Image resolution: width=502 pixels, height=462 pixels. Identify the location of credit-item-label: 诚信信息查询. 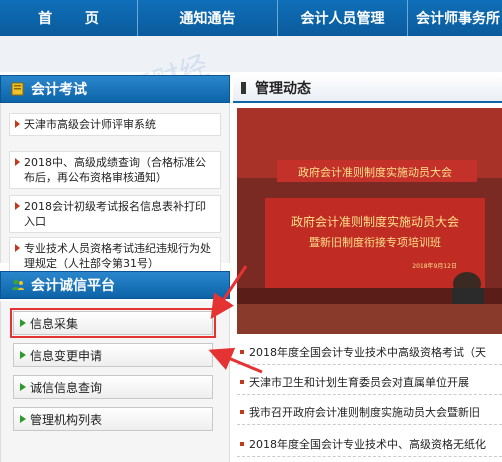
(66, 387).